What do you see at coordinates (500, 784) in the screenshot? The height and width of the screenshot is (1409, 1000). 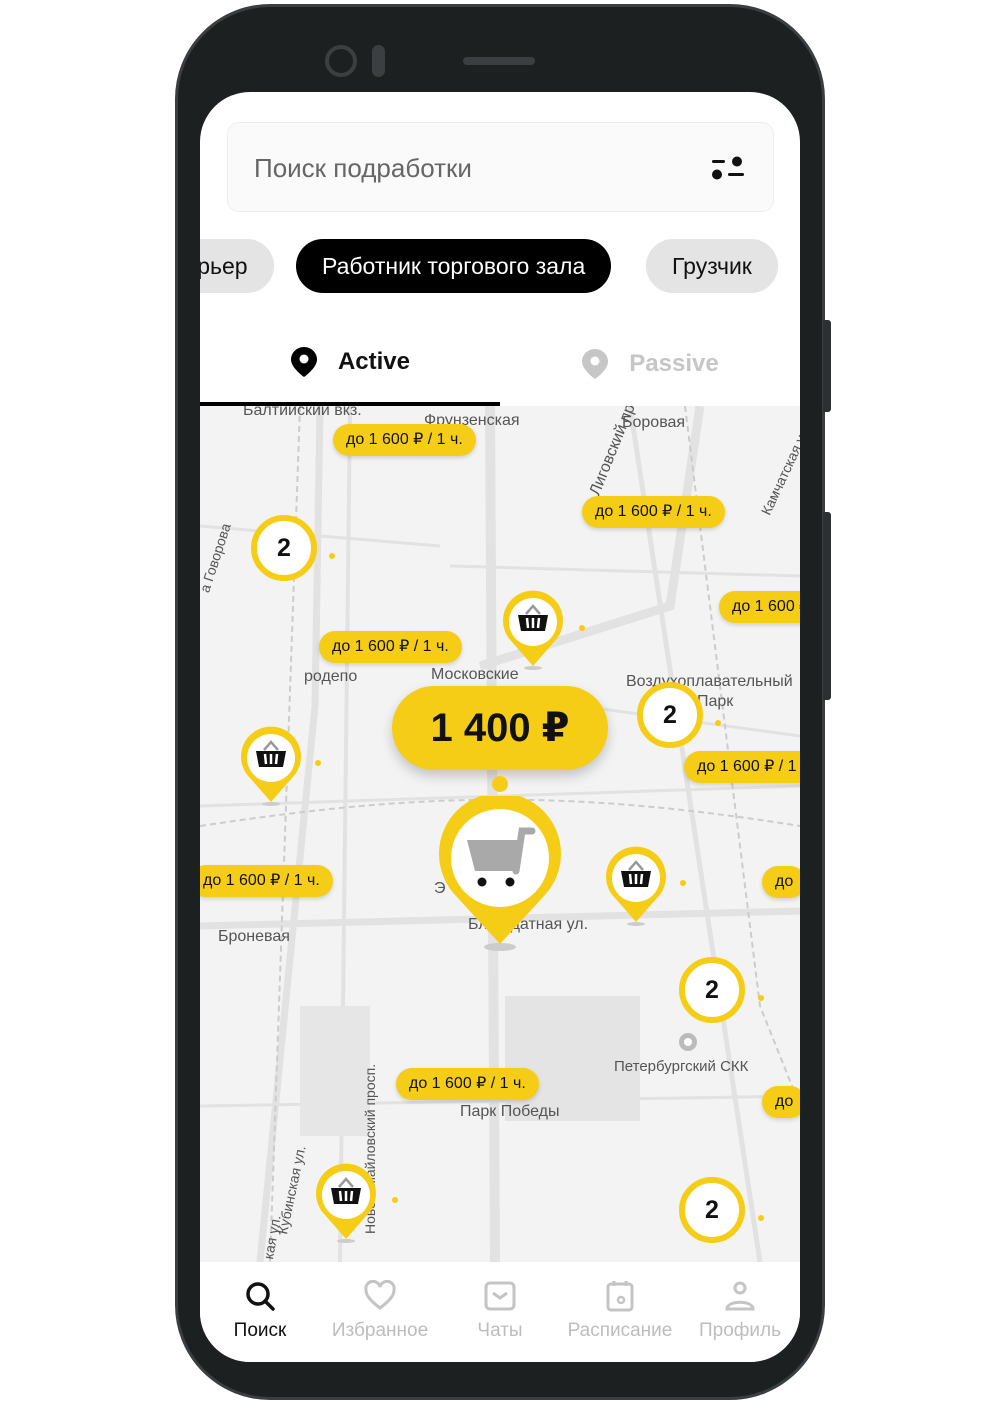 I see `selected-dot` at bounding box center [500, 784].